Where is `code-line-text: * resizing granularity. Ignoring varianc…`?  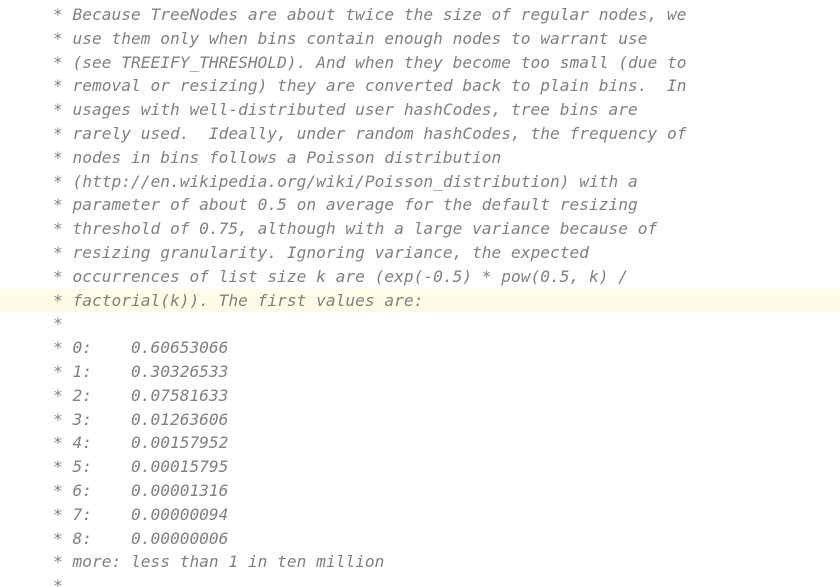
code-line-text: * resizing granularity. Ignoring varianc… is located at coordinates (321, 252).